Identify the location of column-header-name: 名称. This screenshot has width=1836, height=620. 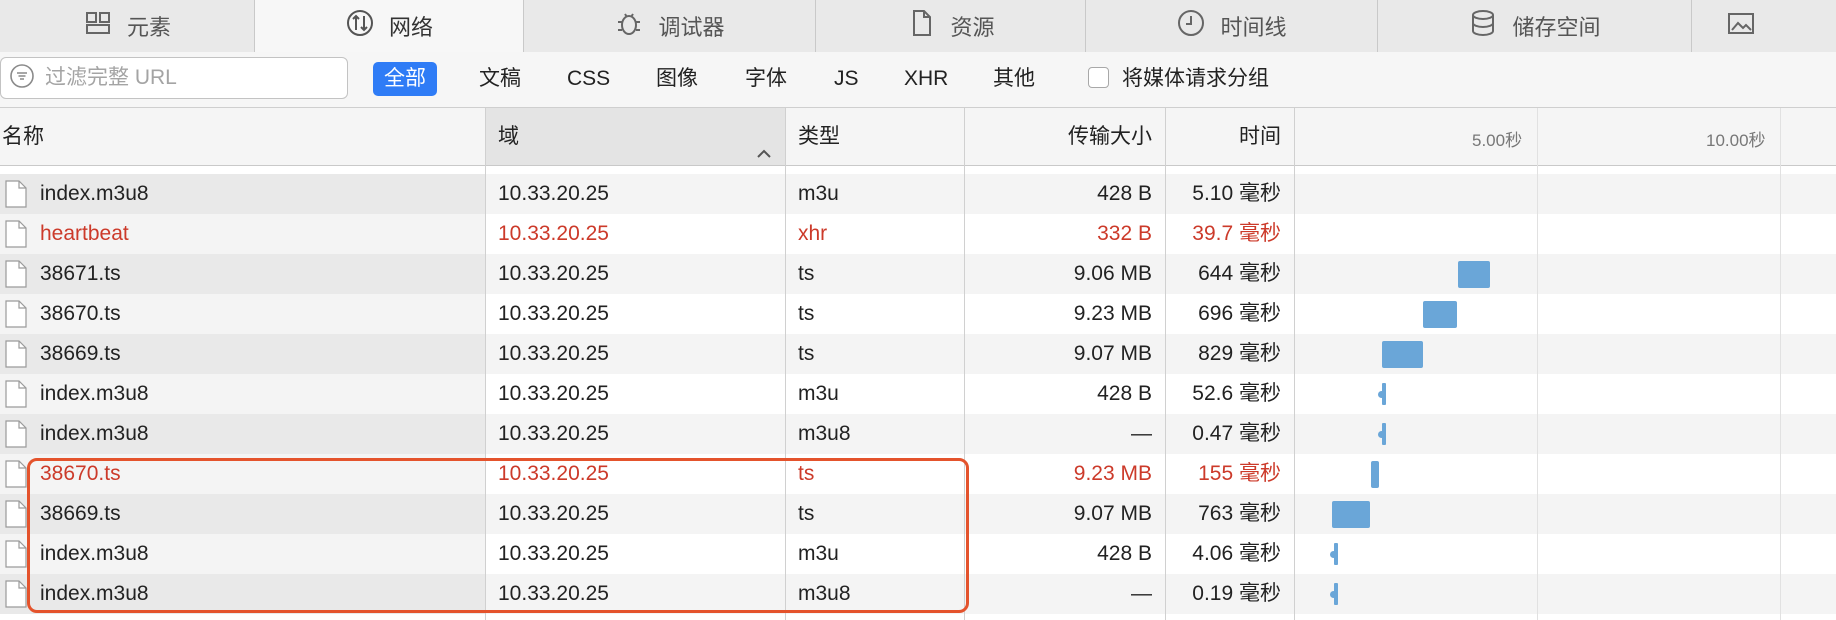
(242, 136).